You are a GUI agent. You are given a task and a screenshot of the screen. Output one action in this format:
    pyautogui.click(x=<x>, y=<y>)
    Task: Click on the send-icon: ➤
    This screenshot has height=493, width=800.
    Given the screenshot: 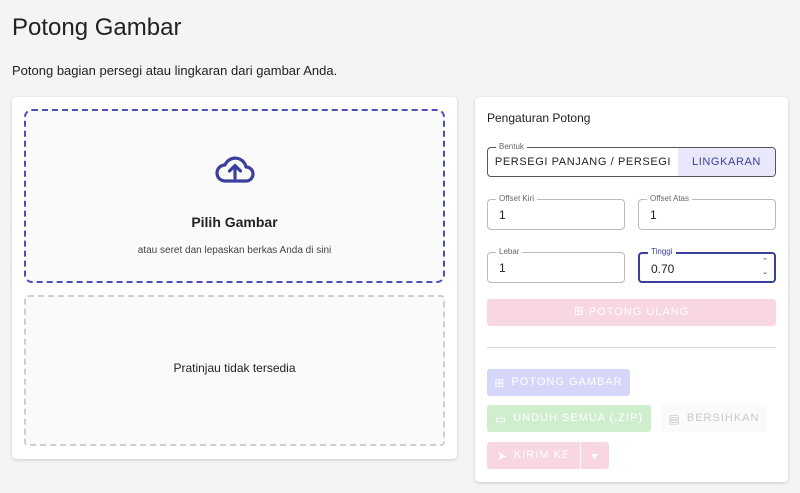 What is the action you would take?
    pyautogui.click(x=502, y=455)
    